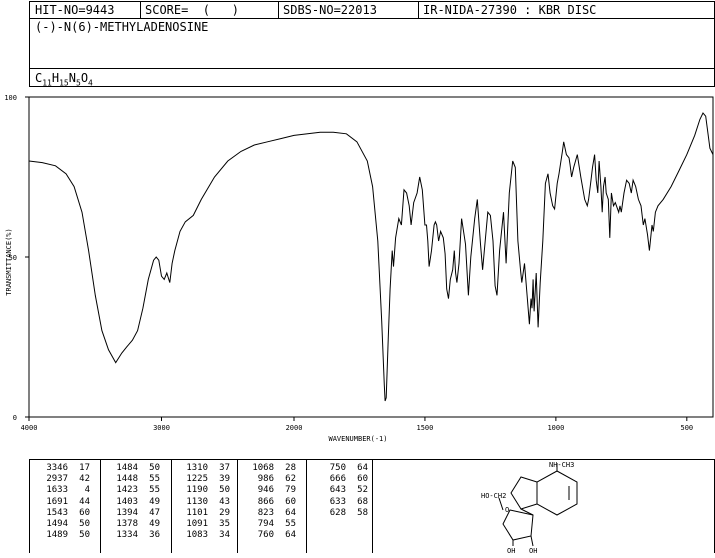 The height and width of the screenshot is (558, 715). Describe the element at coordinates (357, 439) in the screenshot. I see `x-axis-label: WAVENUMBER(-1)` at that location.